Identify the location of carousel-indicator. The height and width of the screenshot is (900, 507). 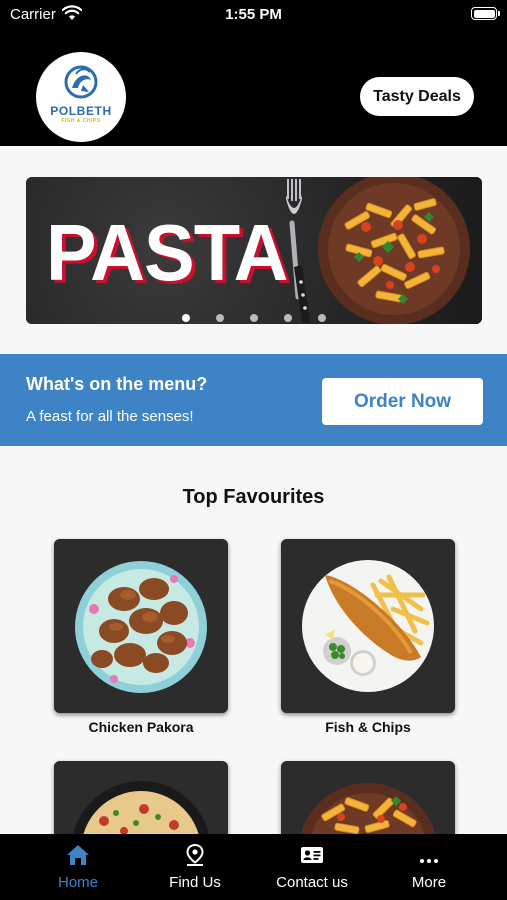
(254, 319).